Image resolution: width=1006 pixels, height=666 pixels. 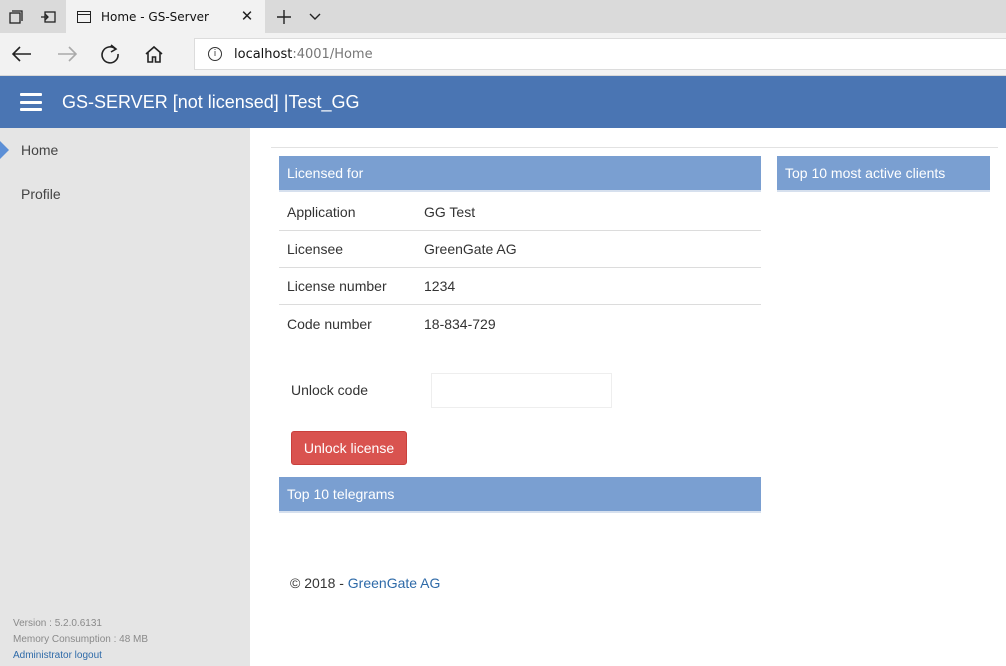 What do you see at coordinates (215, 54) in the screenshot?
I see `site-info-icon: i` at bounding box center [215, 54].